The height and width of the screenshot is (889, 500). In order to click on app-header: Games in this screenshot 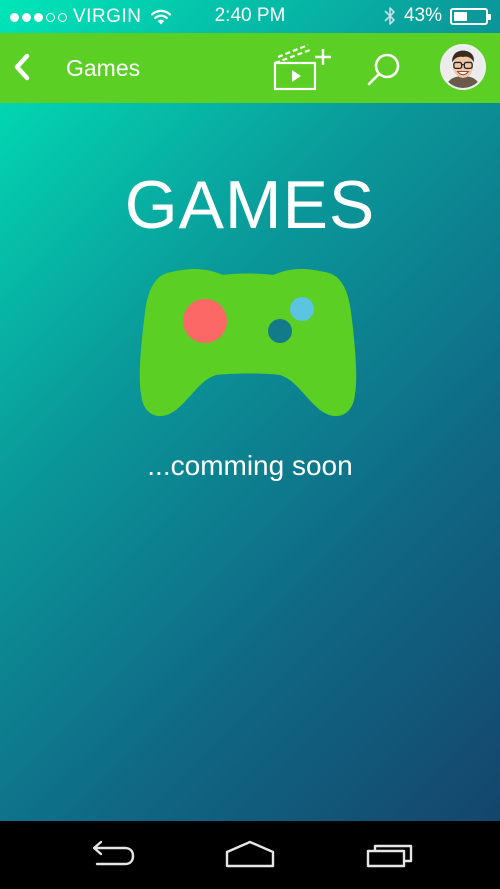, I will do `click(250, 68)`.